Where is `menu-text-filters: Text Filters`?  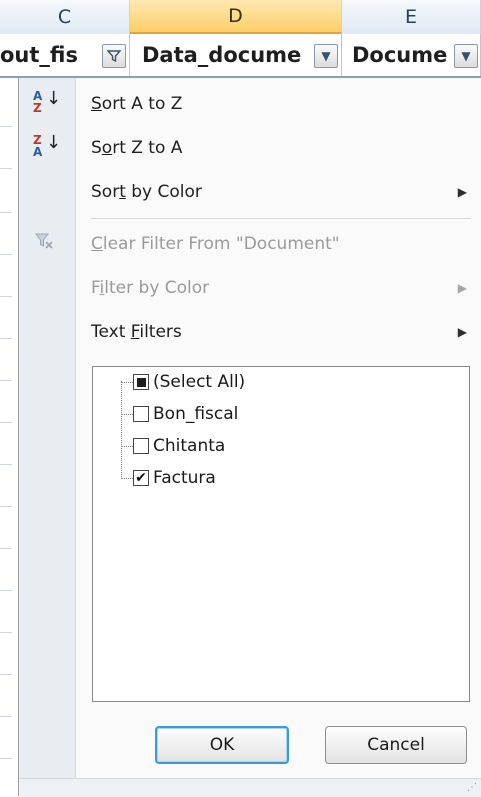 menu-text-filters: Text Filters is located at coordinates (136, 332).